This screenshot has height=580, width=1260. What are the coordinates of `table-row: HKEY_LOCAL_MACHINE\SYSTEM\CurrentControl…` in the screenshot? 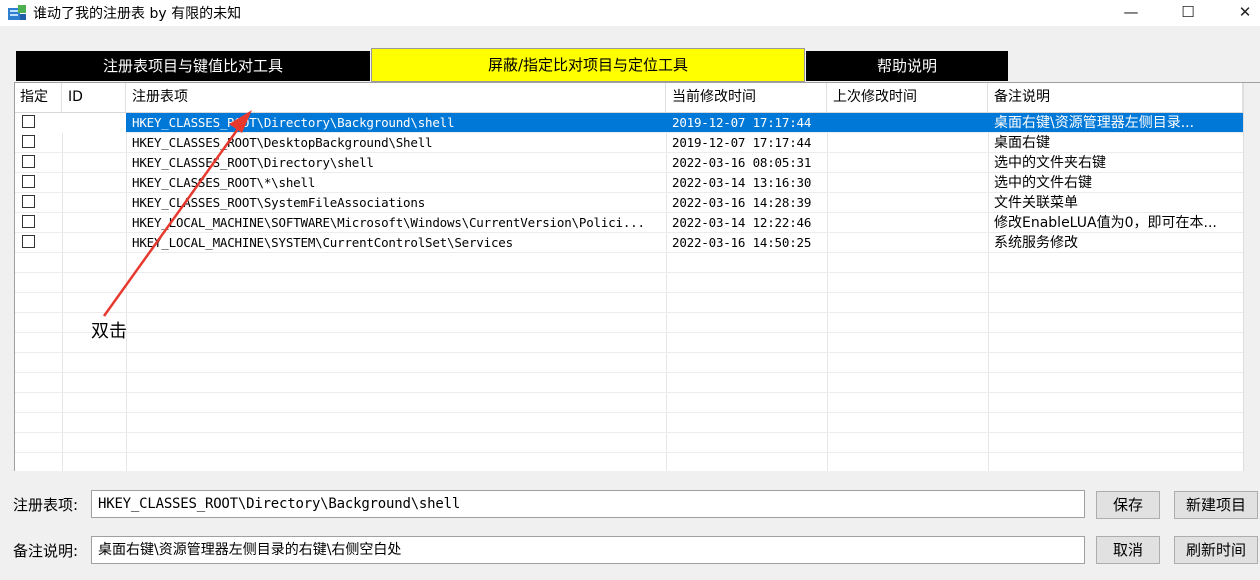 It's located at (629, 243).